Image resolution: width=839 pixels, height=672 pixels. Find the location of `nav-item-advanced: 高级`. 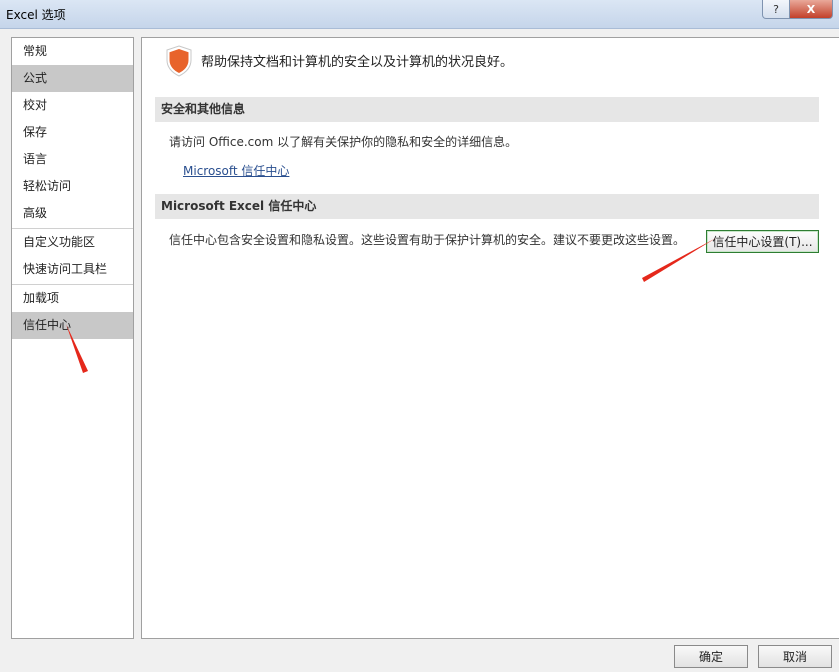

nav-item-advanced: 高级 is located at coordinates (72, 213).